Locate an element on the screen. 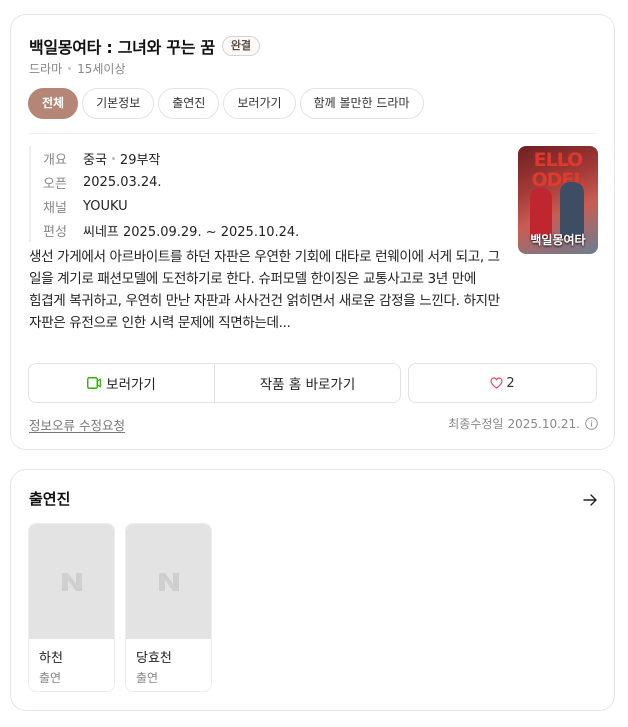 The width and height of the screenshot is (628, 727). channel-value: YOUKU is located at coordinates (105, 206).